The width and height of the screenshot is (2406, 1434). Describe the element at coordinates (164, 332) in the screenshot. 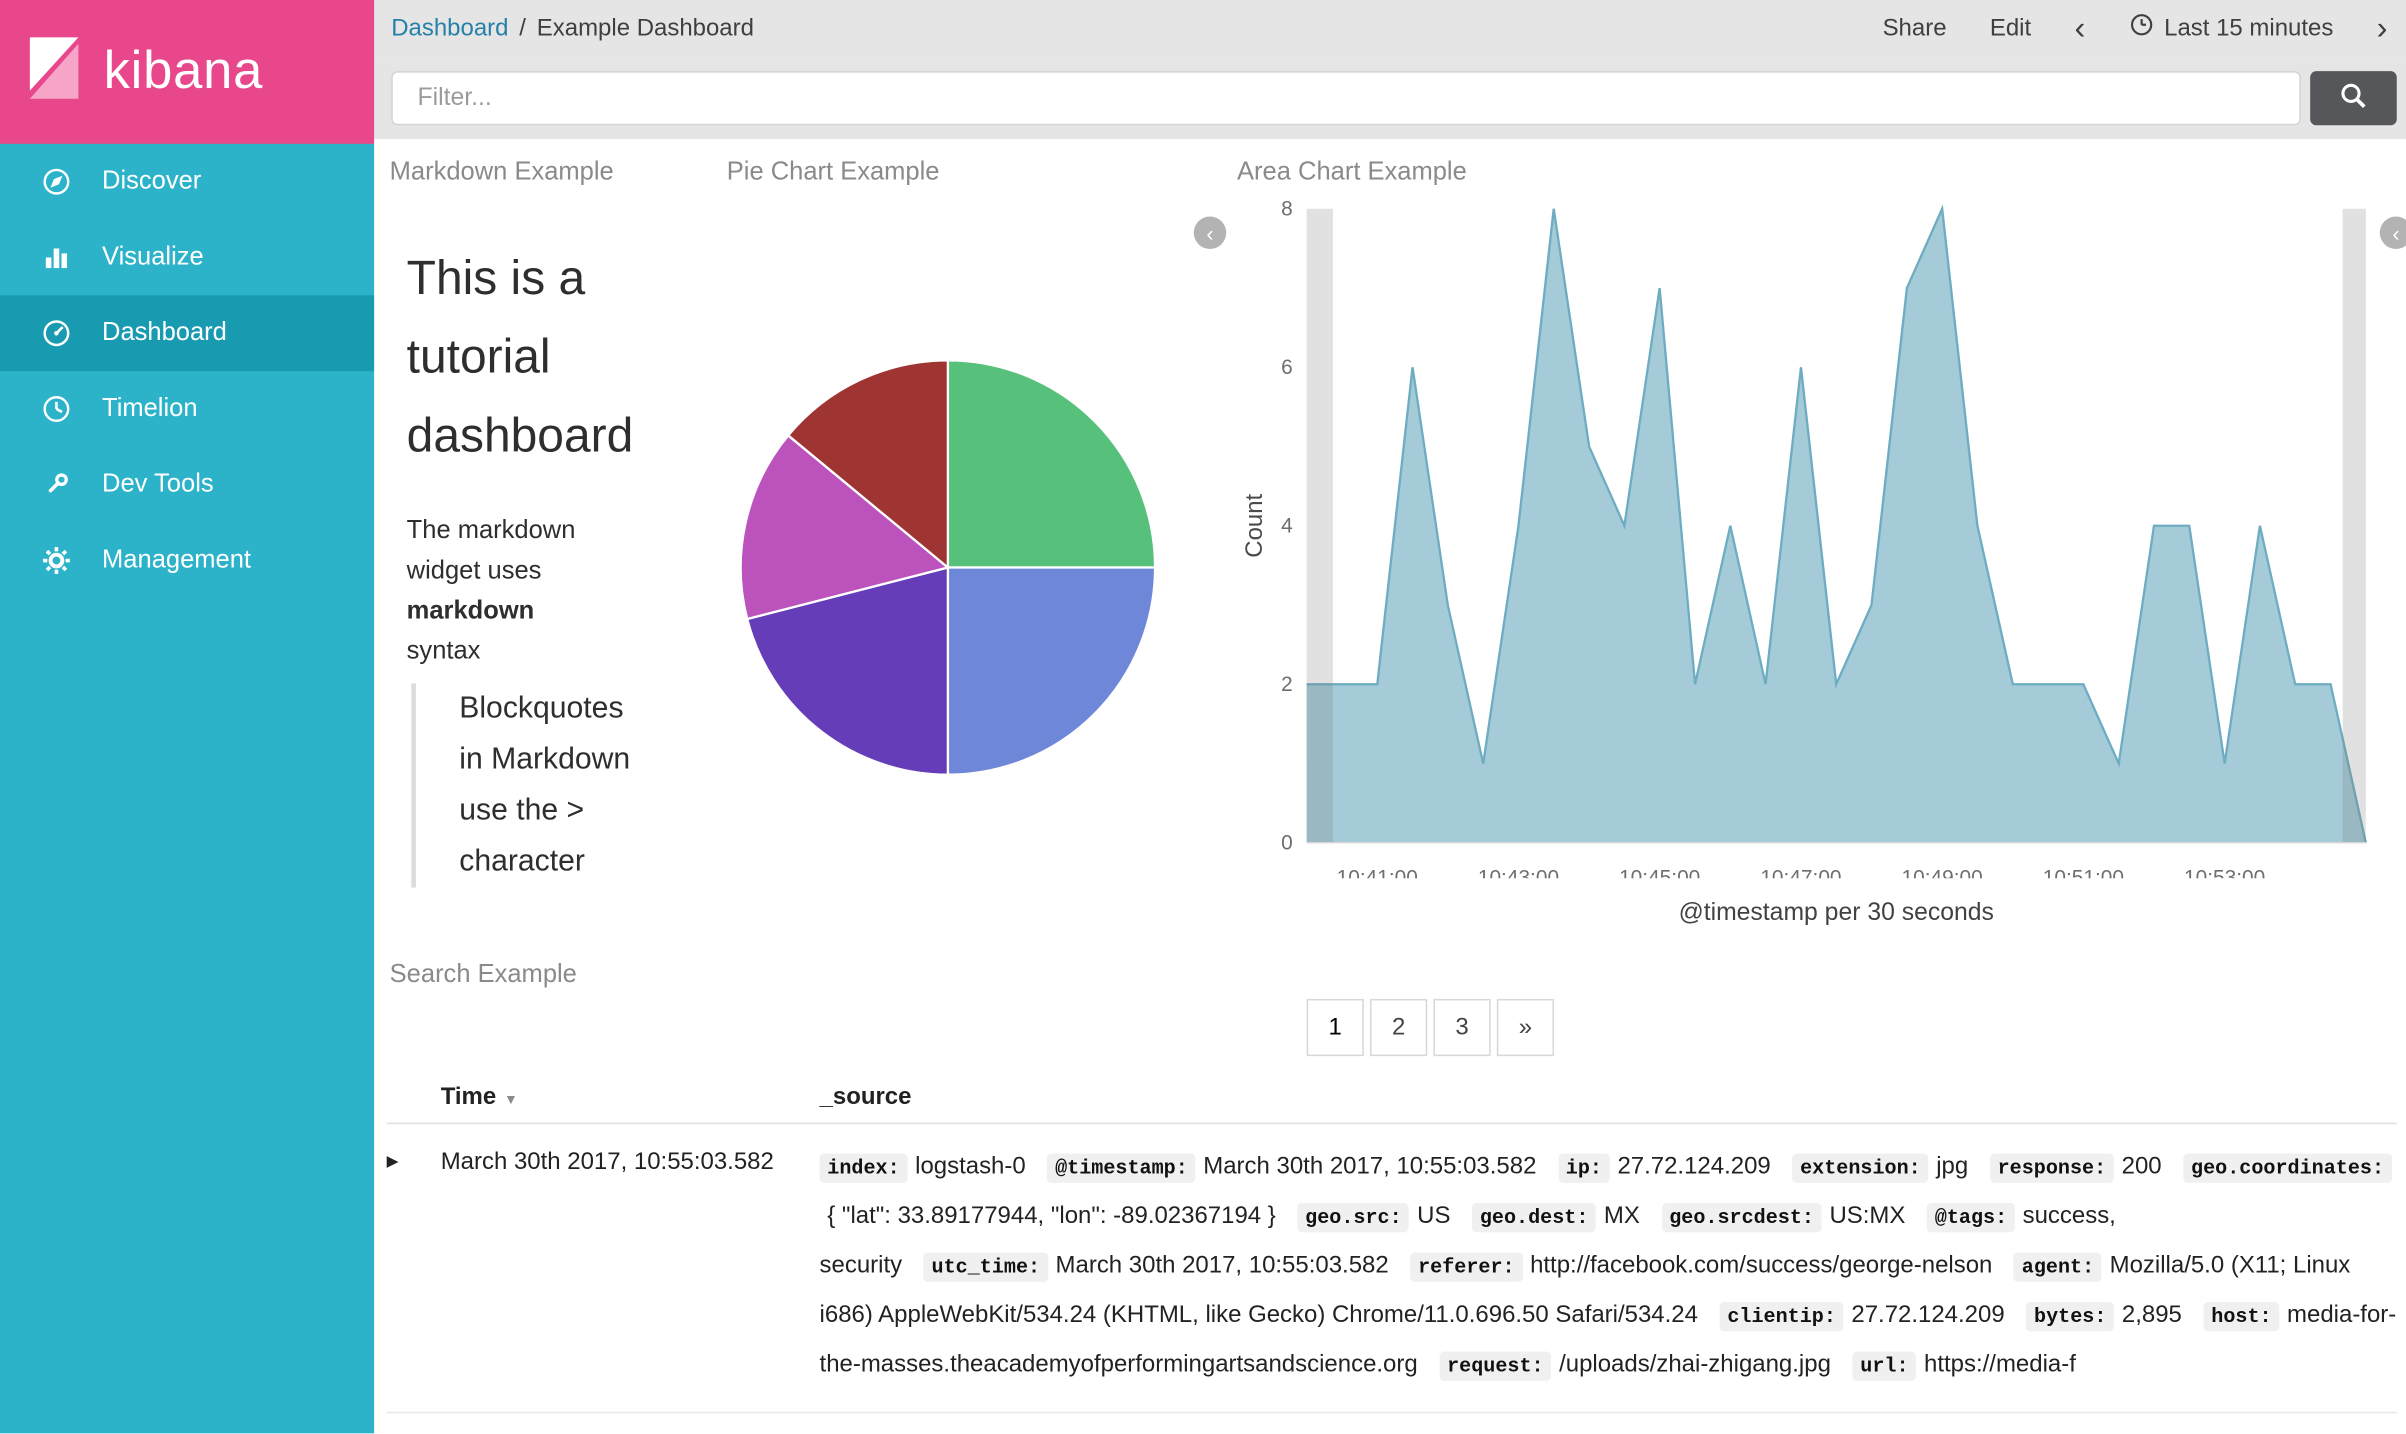

I see `sidebar-item-label: Dashboard` at that location.